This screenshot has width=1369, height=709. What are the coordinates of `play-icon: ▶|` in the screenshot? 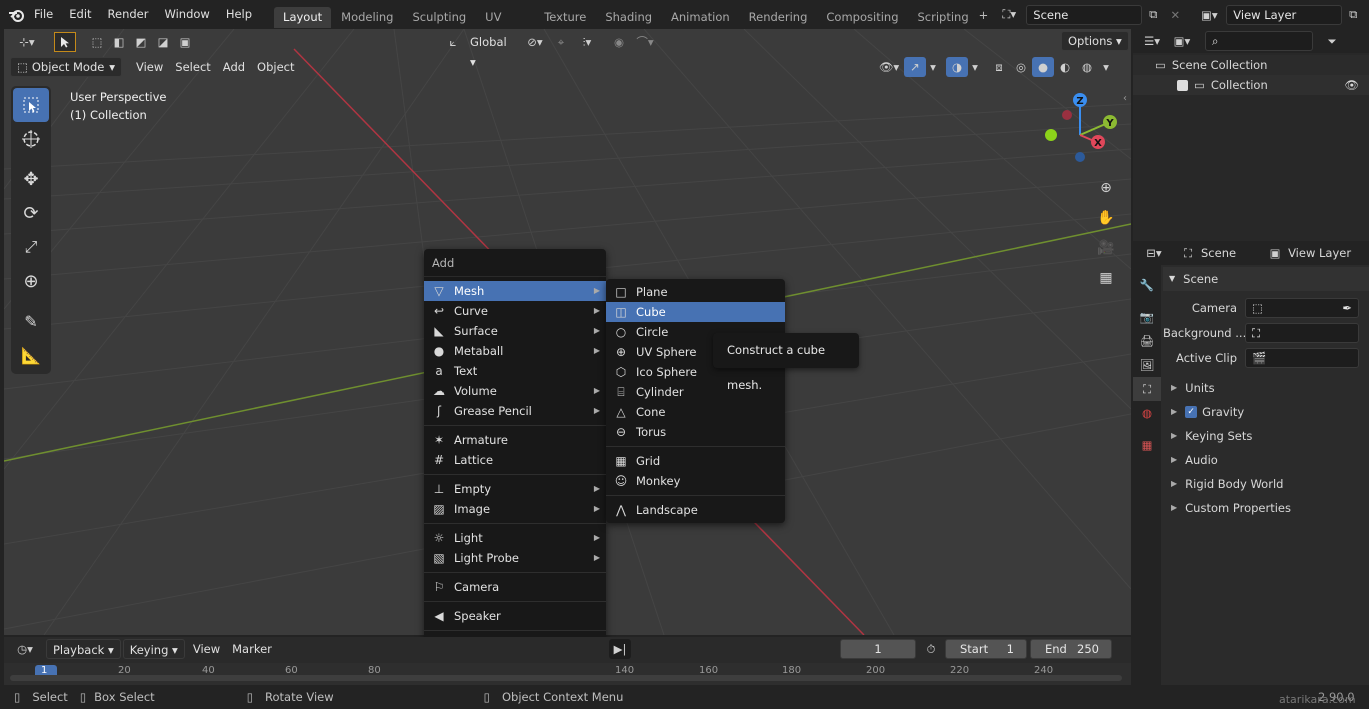 It's located at (620, 649).